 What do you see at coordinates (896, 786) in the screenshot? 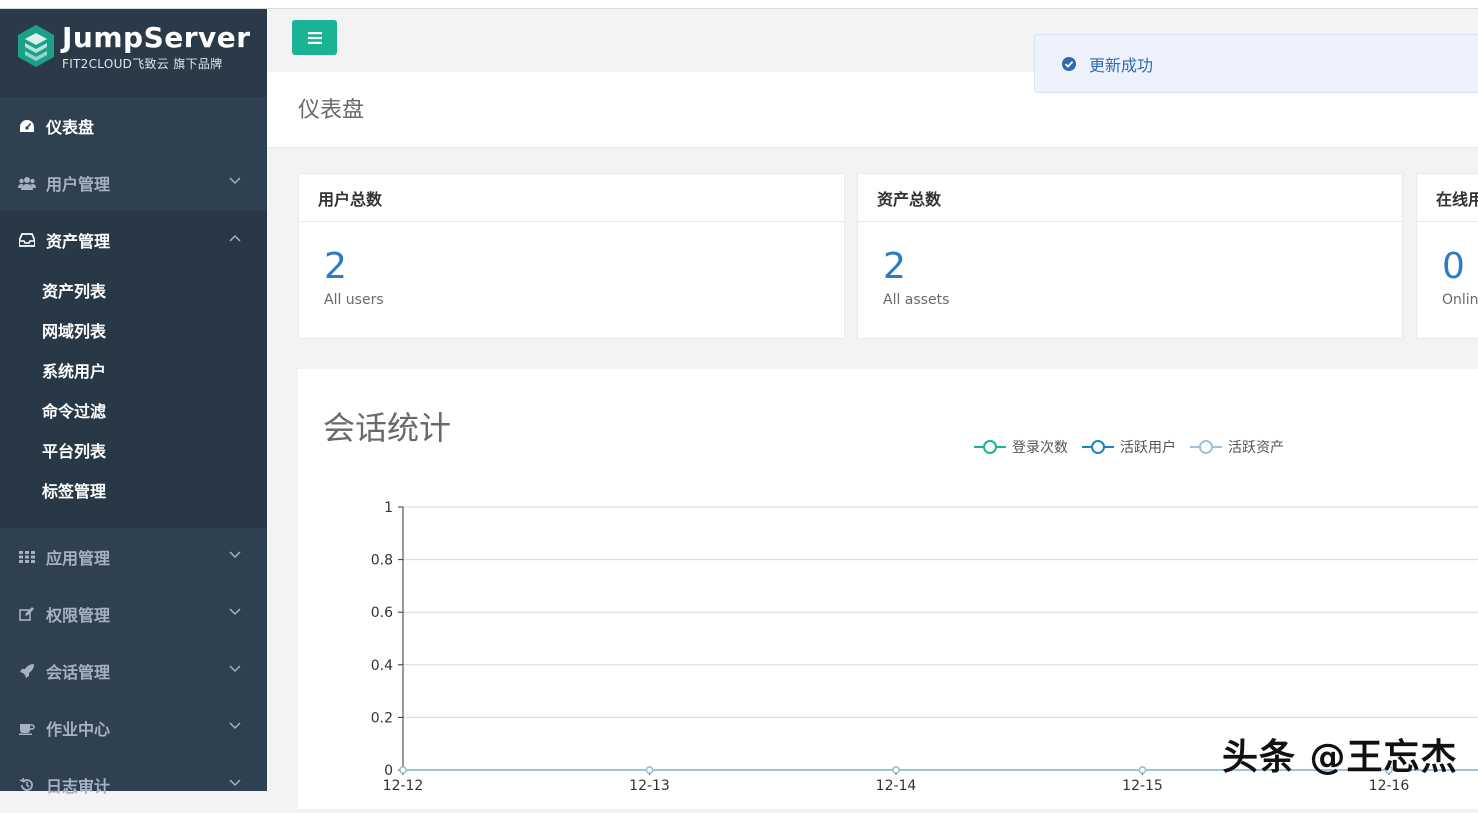
I see `x-tick-label: 12-14` at bounding box center [896, 786].